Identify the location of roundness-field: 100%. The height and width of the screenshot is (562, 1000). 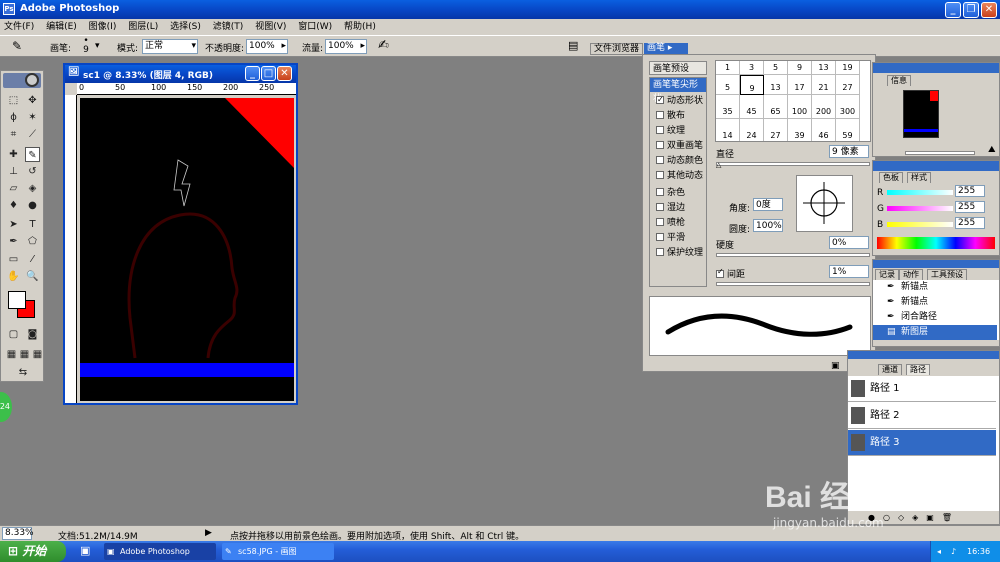
(768, 225).